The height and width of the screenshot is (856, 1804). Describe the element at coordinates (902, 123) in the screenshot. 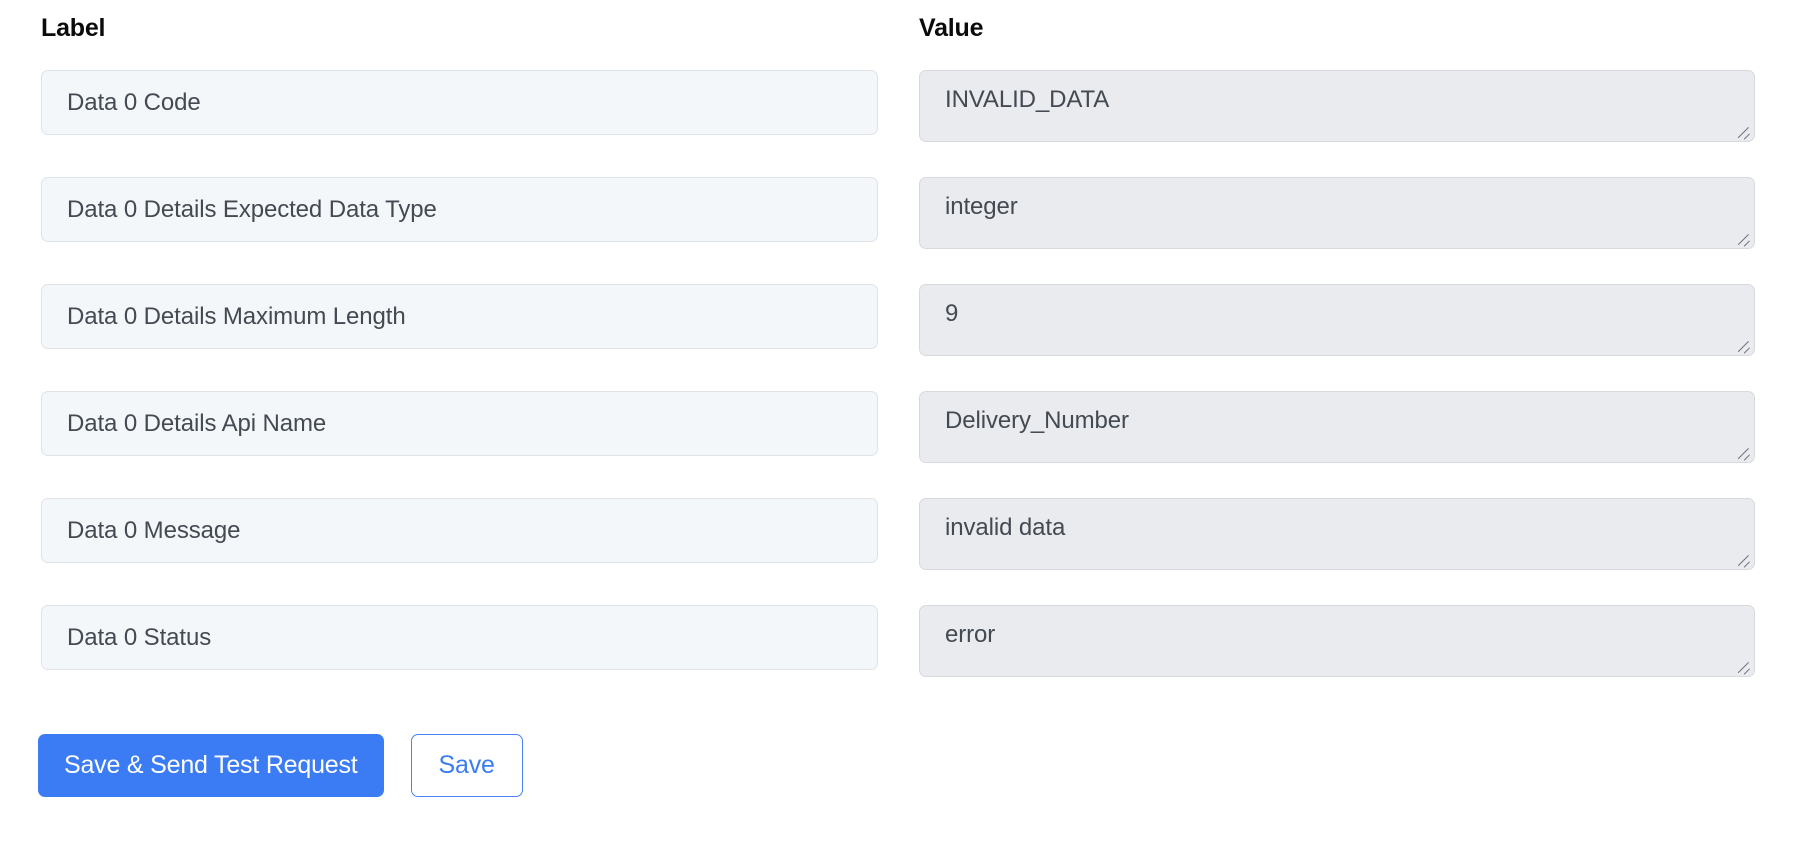

I see `field-row: Data 0 Code INVALID_DATA` at that location.